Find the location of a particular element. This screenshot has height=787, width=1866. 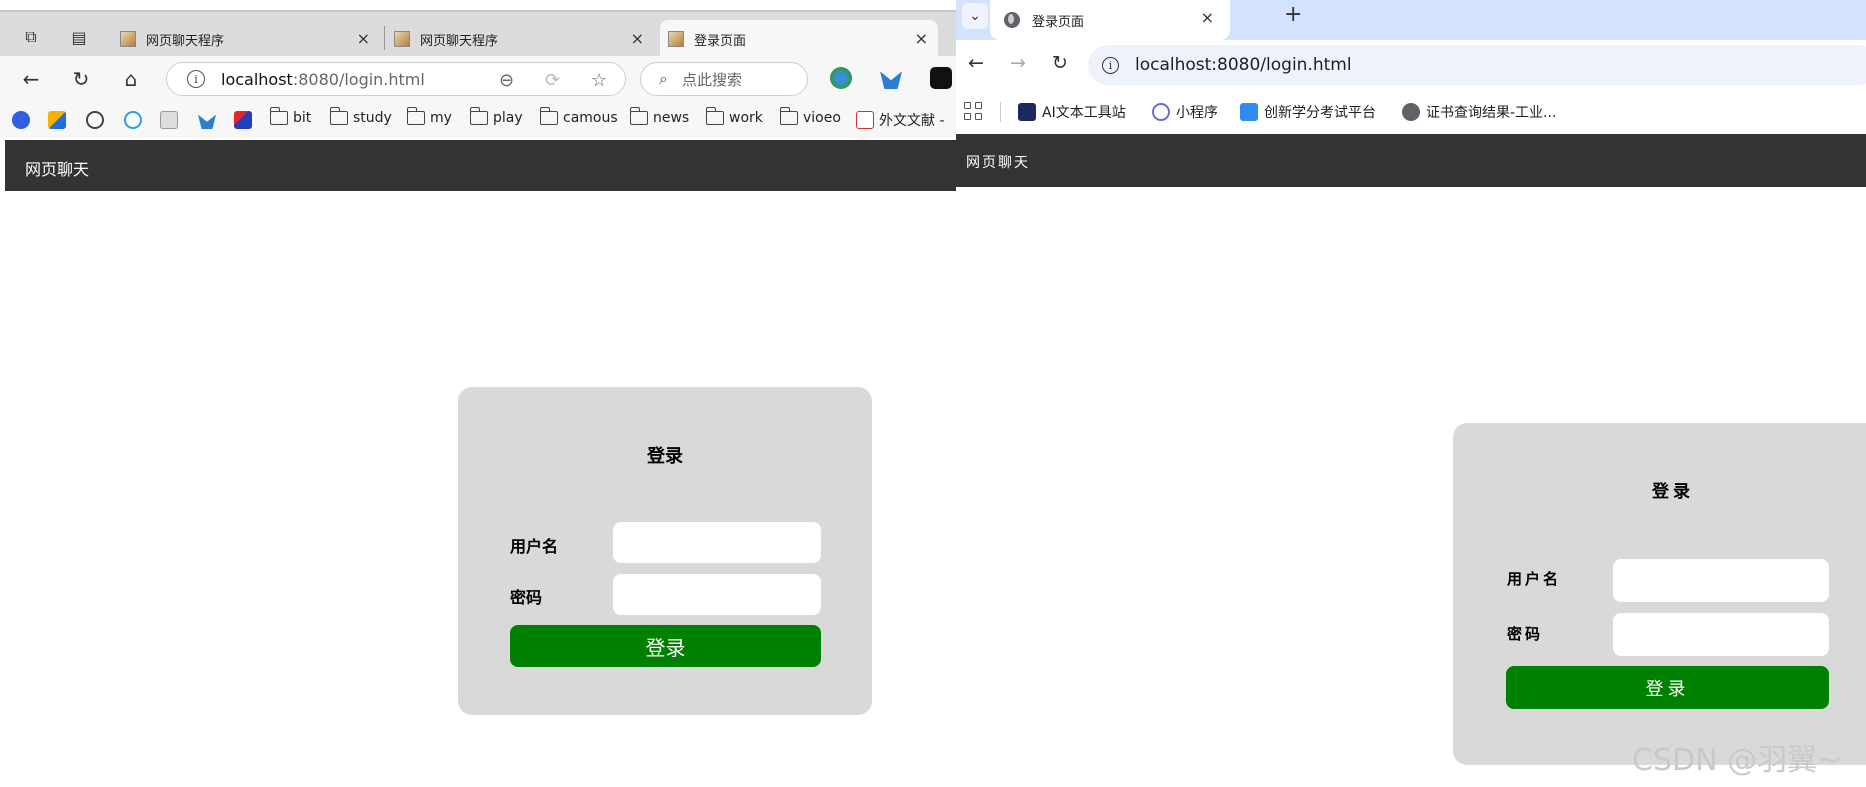

zoom-out-icon: ⊖ is located at coordinates (506, 80).